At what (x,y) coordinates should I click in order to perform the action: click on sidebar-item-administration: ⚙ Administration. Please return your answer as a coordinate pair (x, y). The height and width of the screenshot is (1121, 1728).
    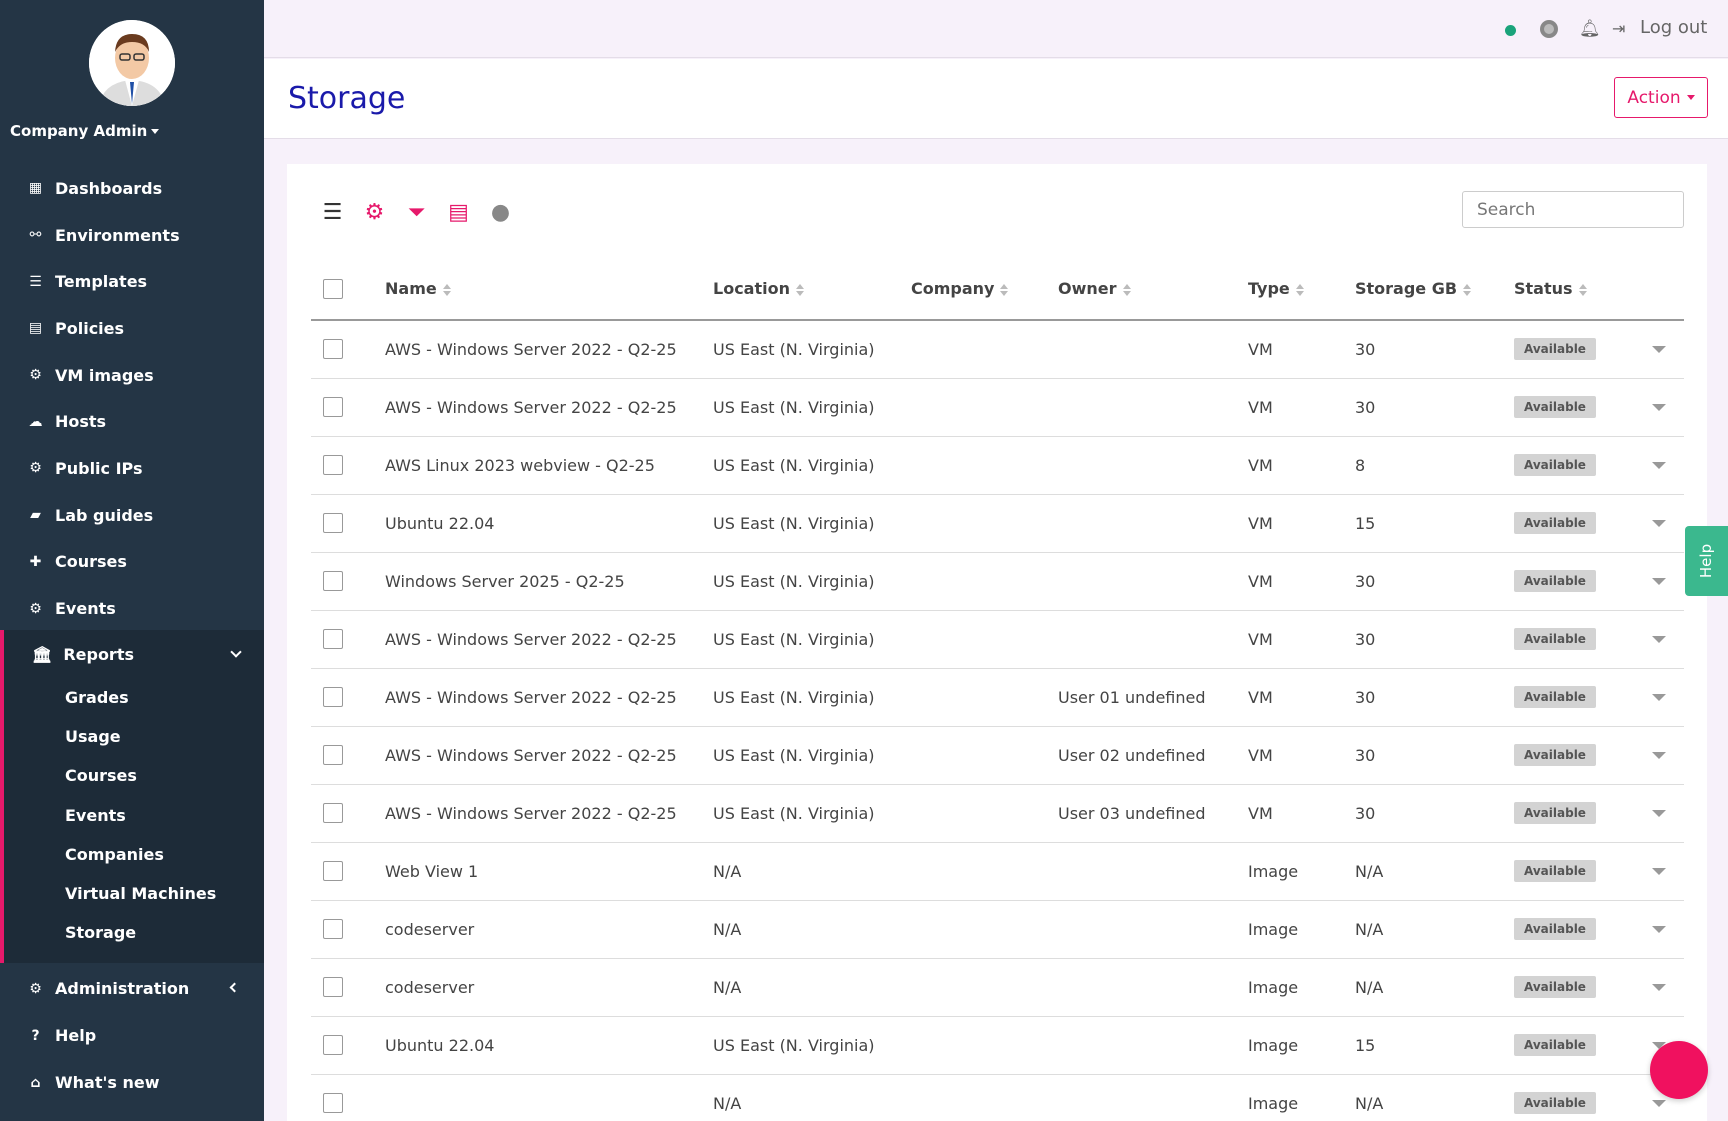
    Looking at the image, I should click on (132, 988).